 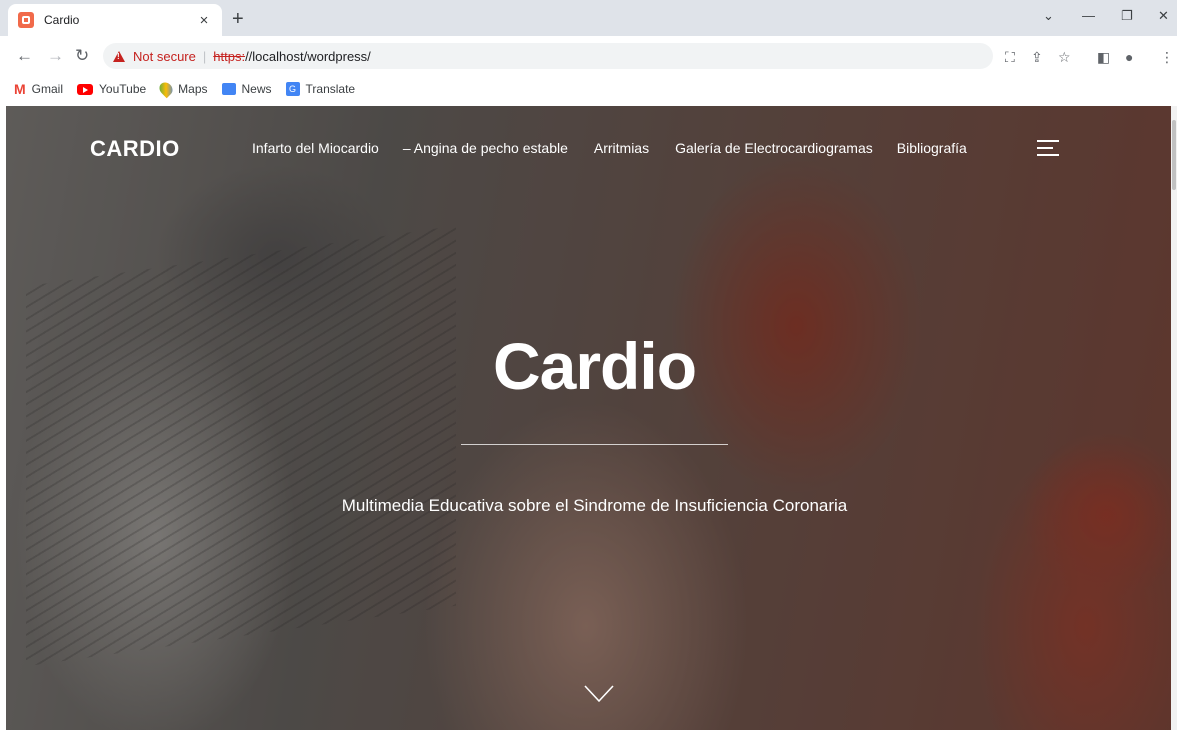 What do you see at coordinates (204, 20) in the screenshot?
I see `close-tab-icon: ×` at bounding box center [204, 20].